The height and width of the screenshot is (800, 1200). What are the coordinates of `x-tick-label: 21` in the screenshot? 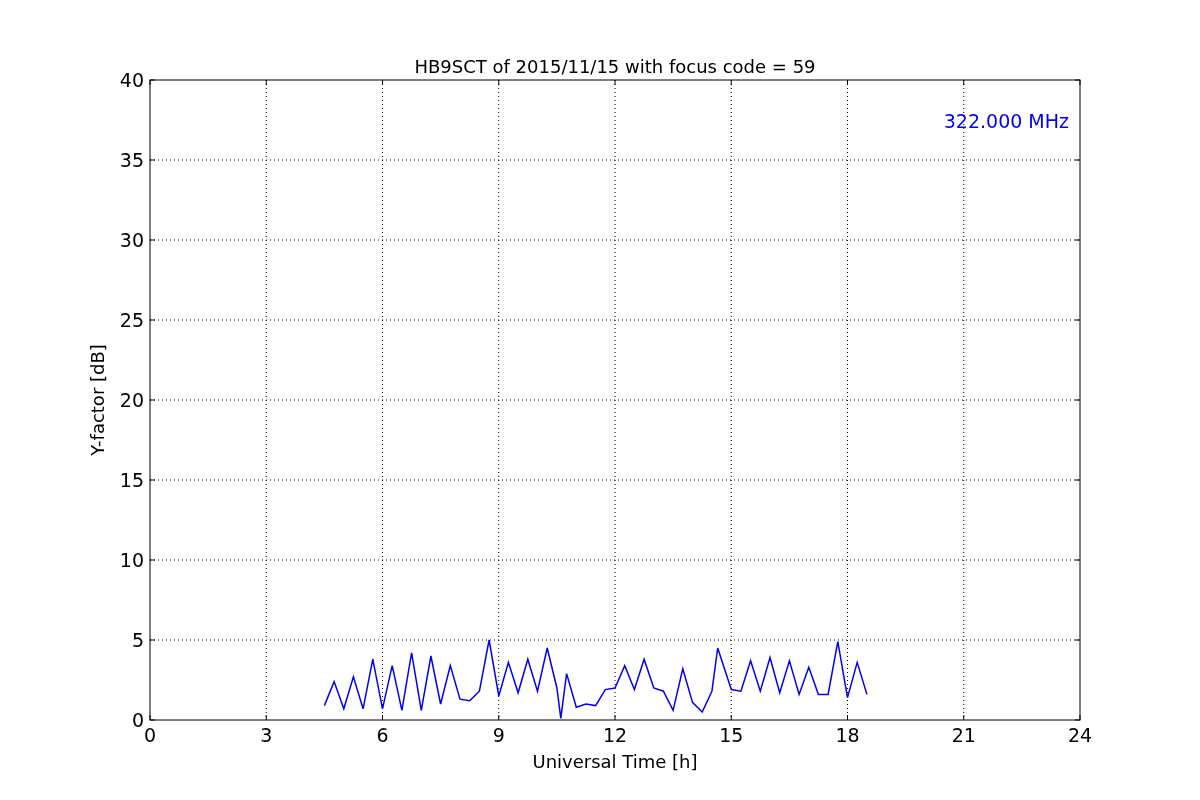 It's located at (963, 735).